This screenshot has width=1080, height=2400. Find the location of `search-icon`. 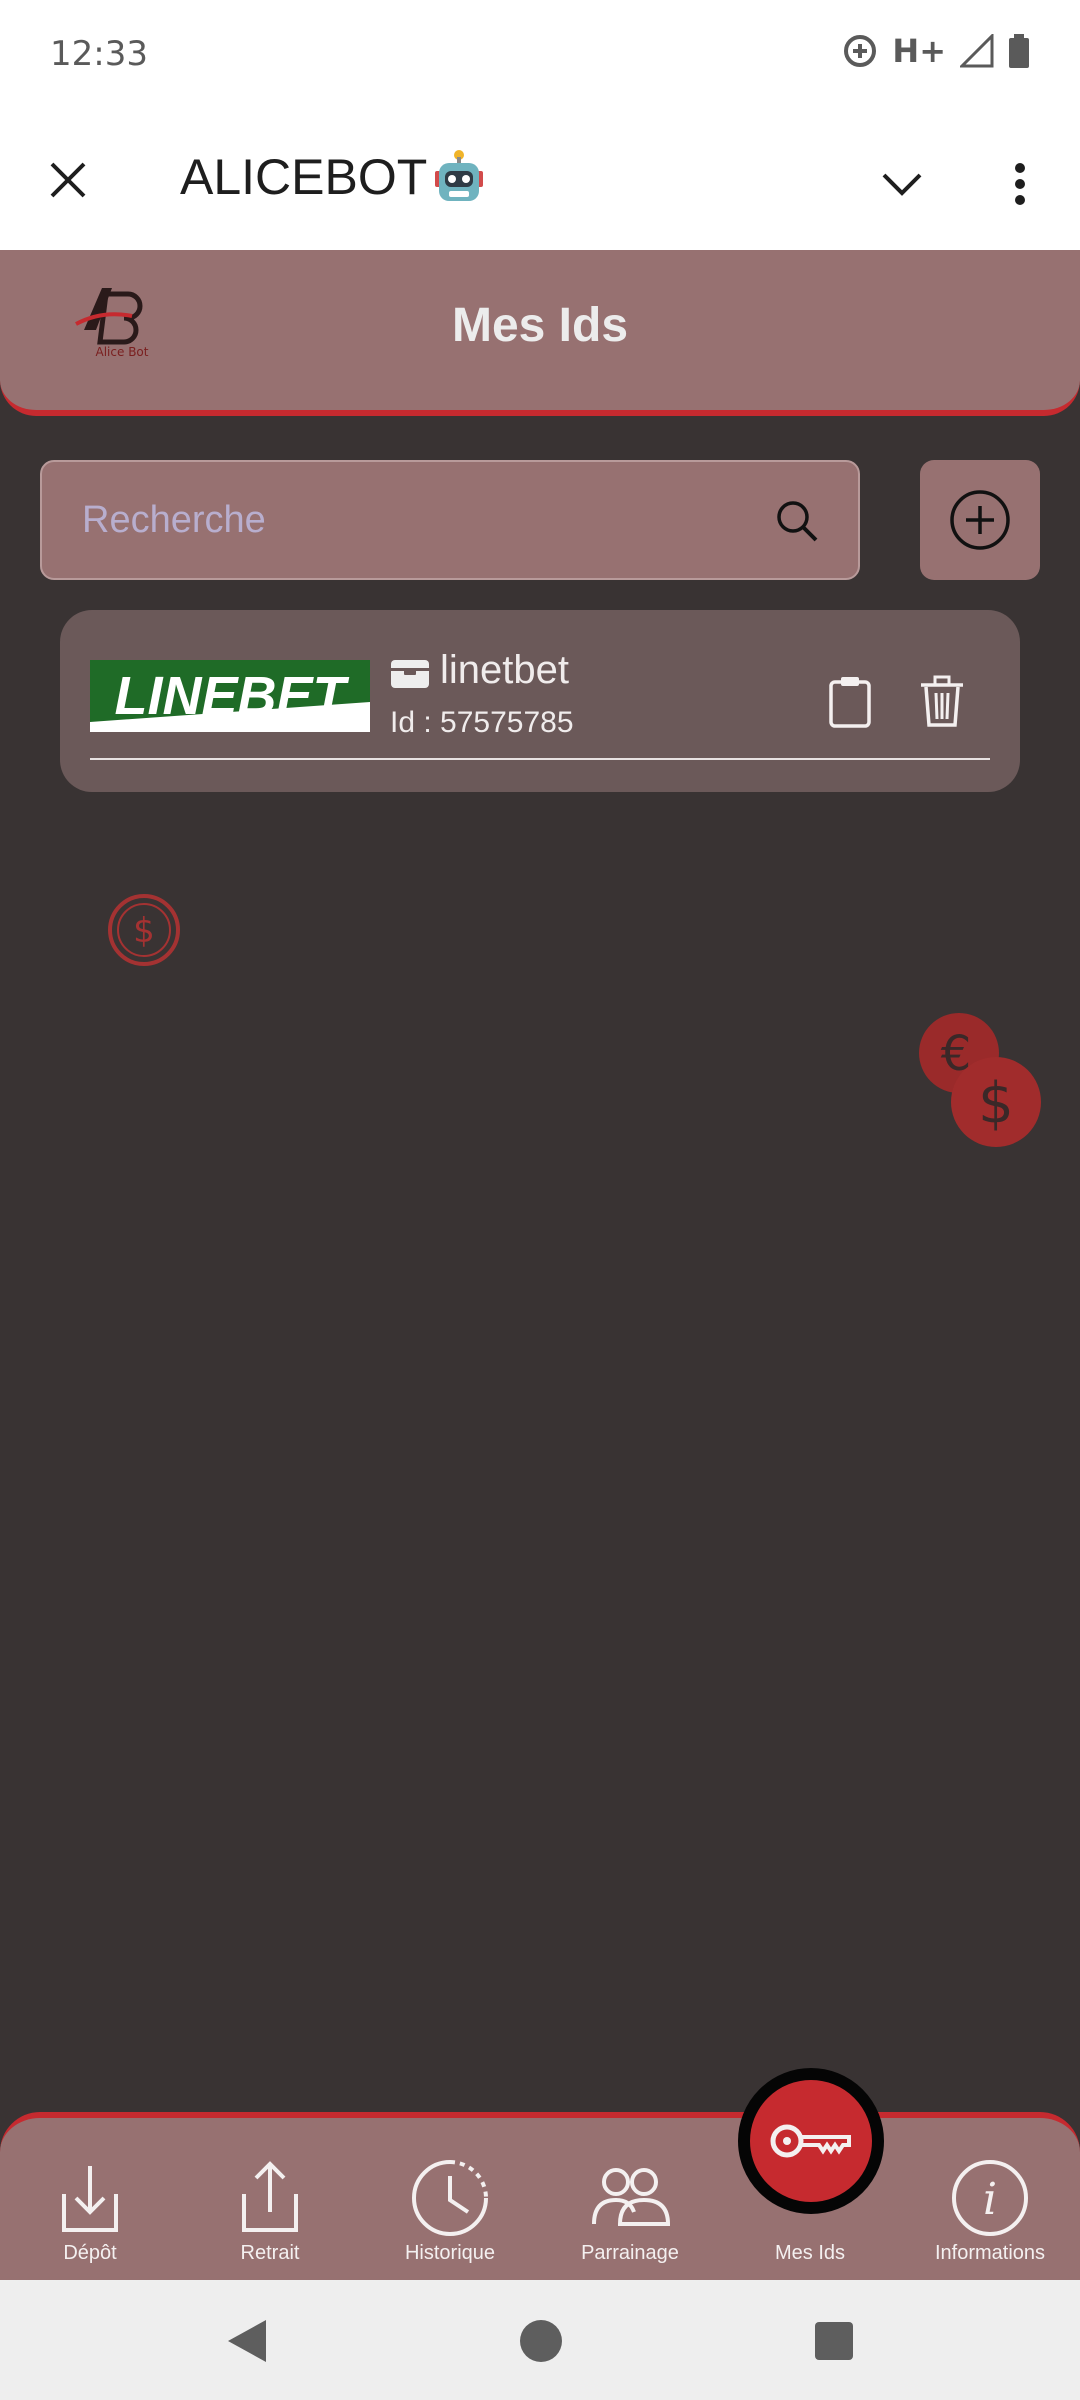

search-icon is located at coordinates (797, 521).